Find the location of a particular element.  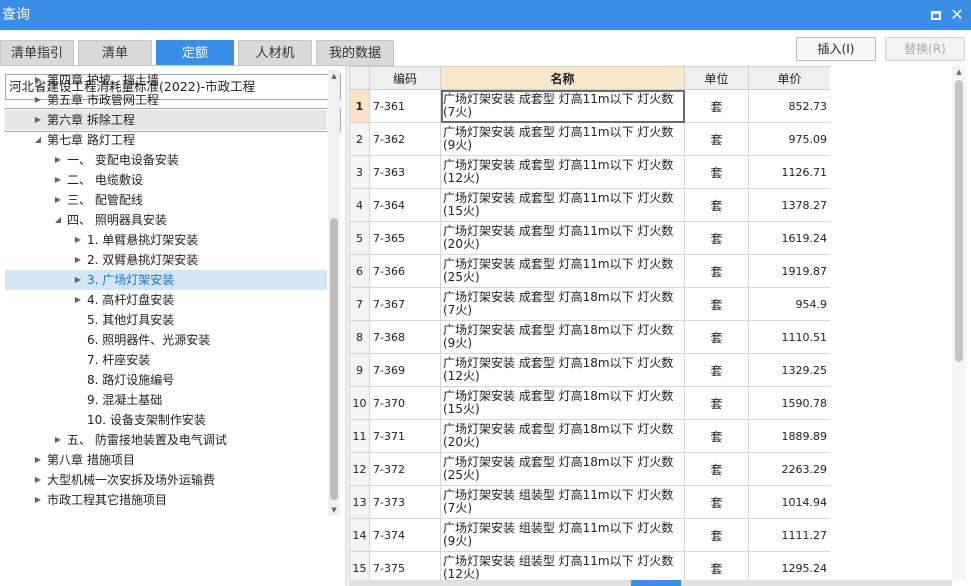

tree-item: 7. 杆座安装 is located at coordinates (166, 360).